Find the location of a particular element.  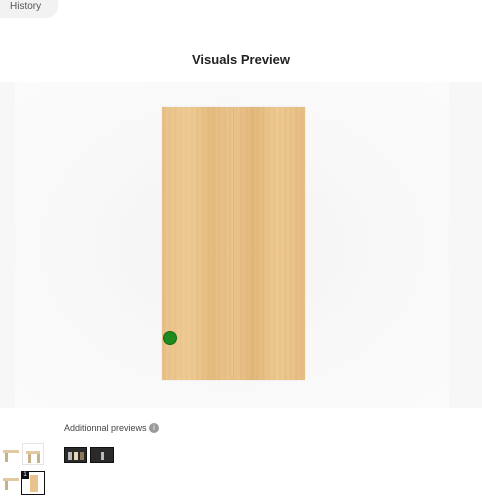

hotspot-marker is located at coordinates (170, 338).